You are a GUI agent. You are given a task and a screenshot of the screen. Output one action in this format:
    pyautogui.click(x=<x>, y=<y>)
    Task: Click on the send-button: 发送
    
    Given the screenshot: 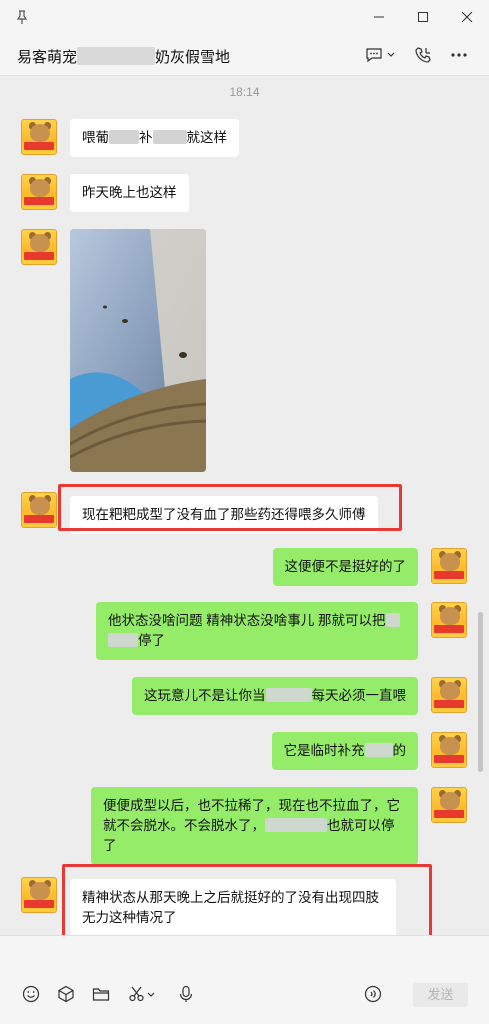 What is the action you would take?
    pyautogui.click(x=440, y=995)
    